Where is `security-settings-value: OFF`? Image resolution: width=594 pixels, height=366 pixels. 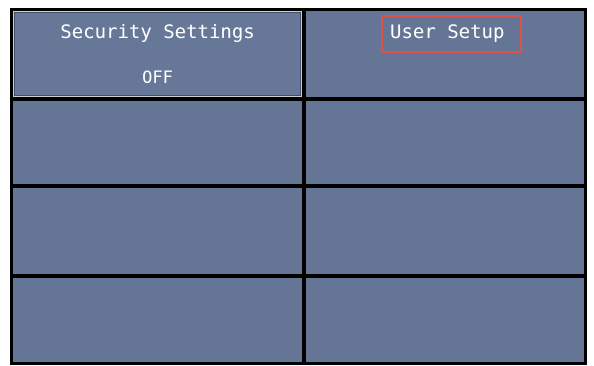 security-settings-value: OFF is located at coordinates (157, 78).